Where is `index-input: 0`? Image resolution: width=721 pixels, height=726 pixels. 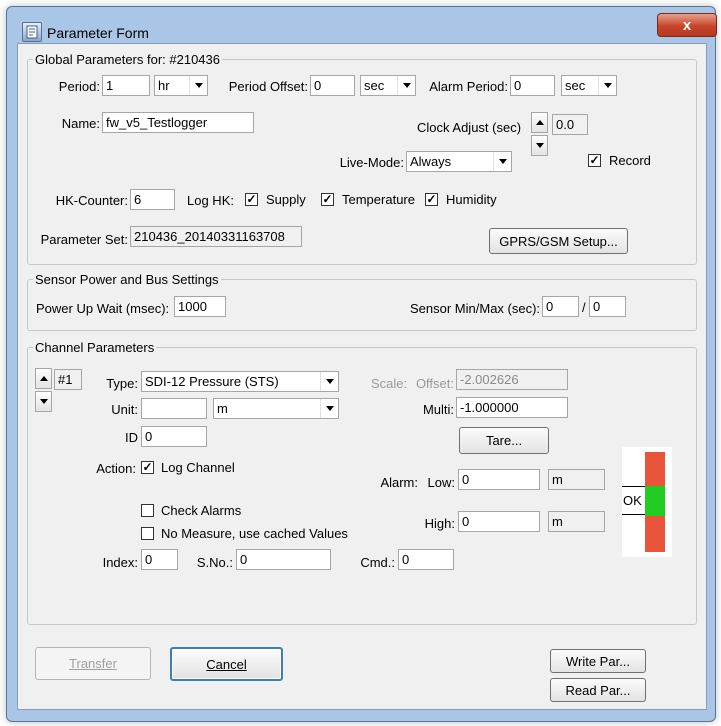
index-input: 0 is located at coordinates (159, 559).